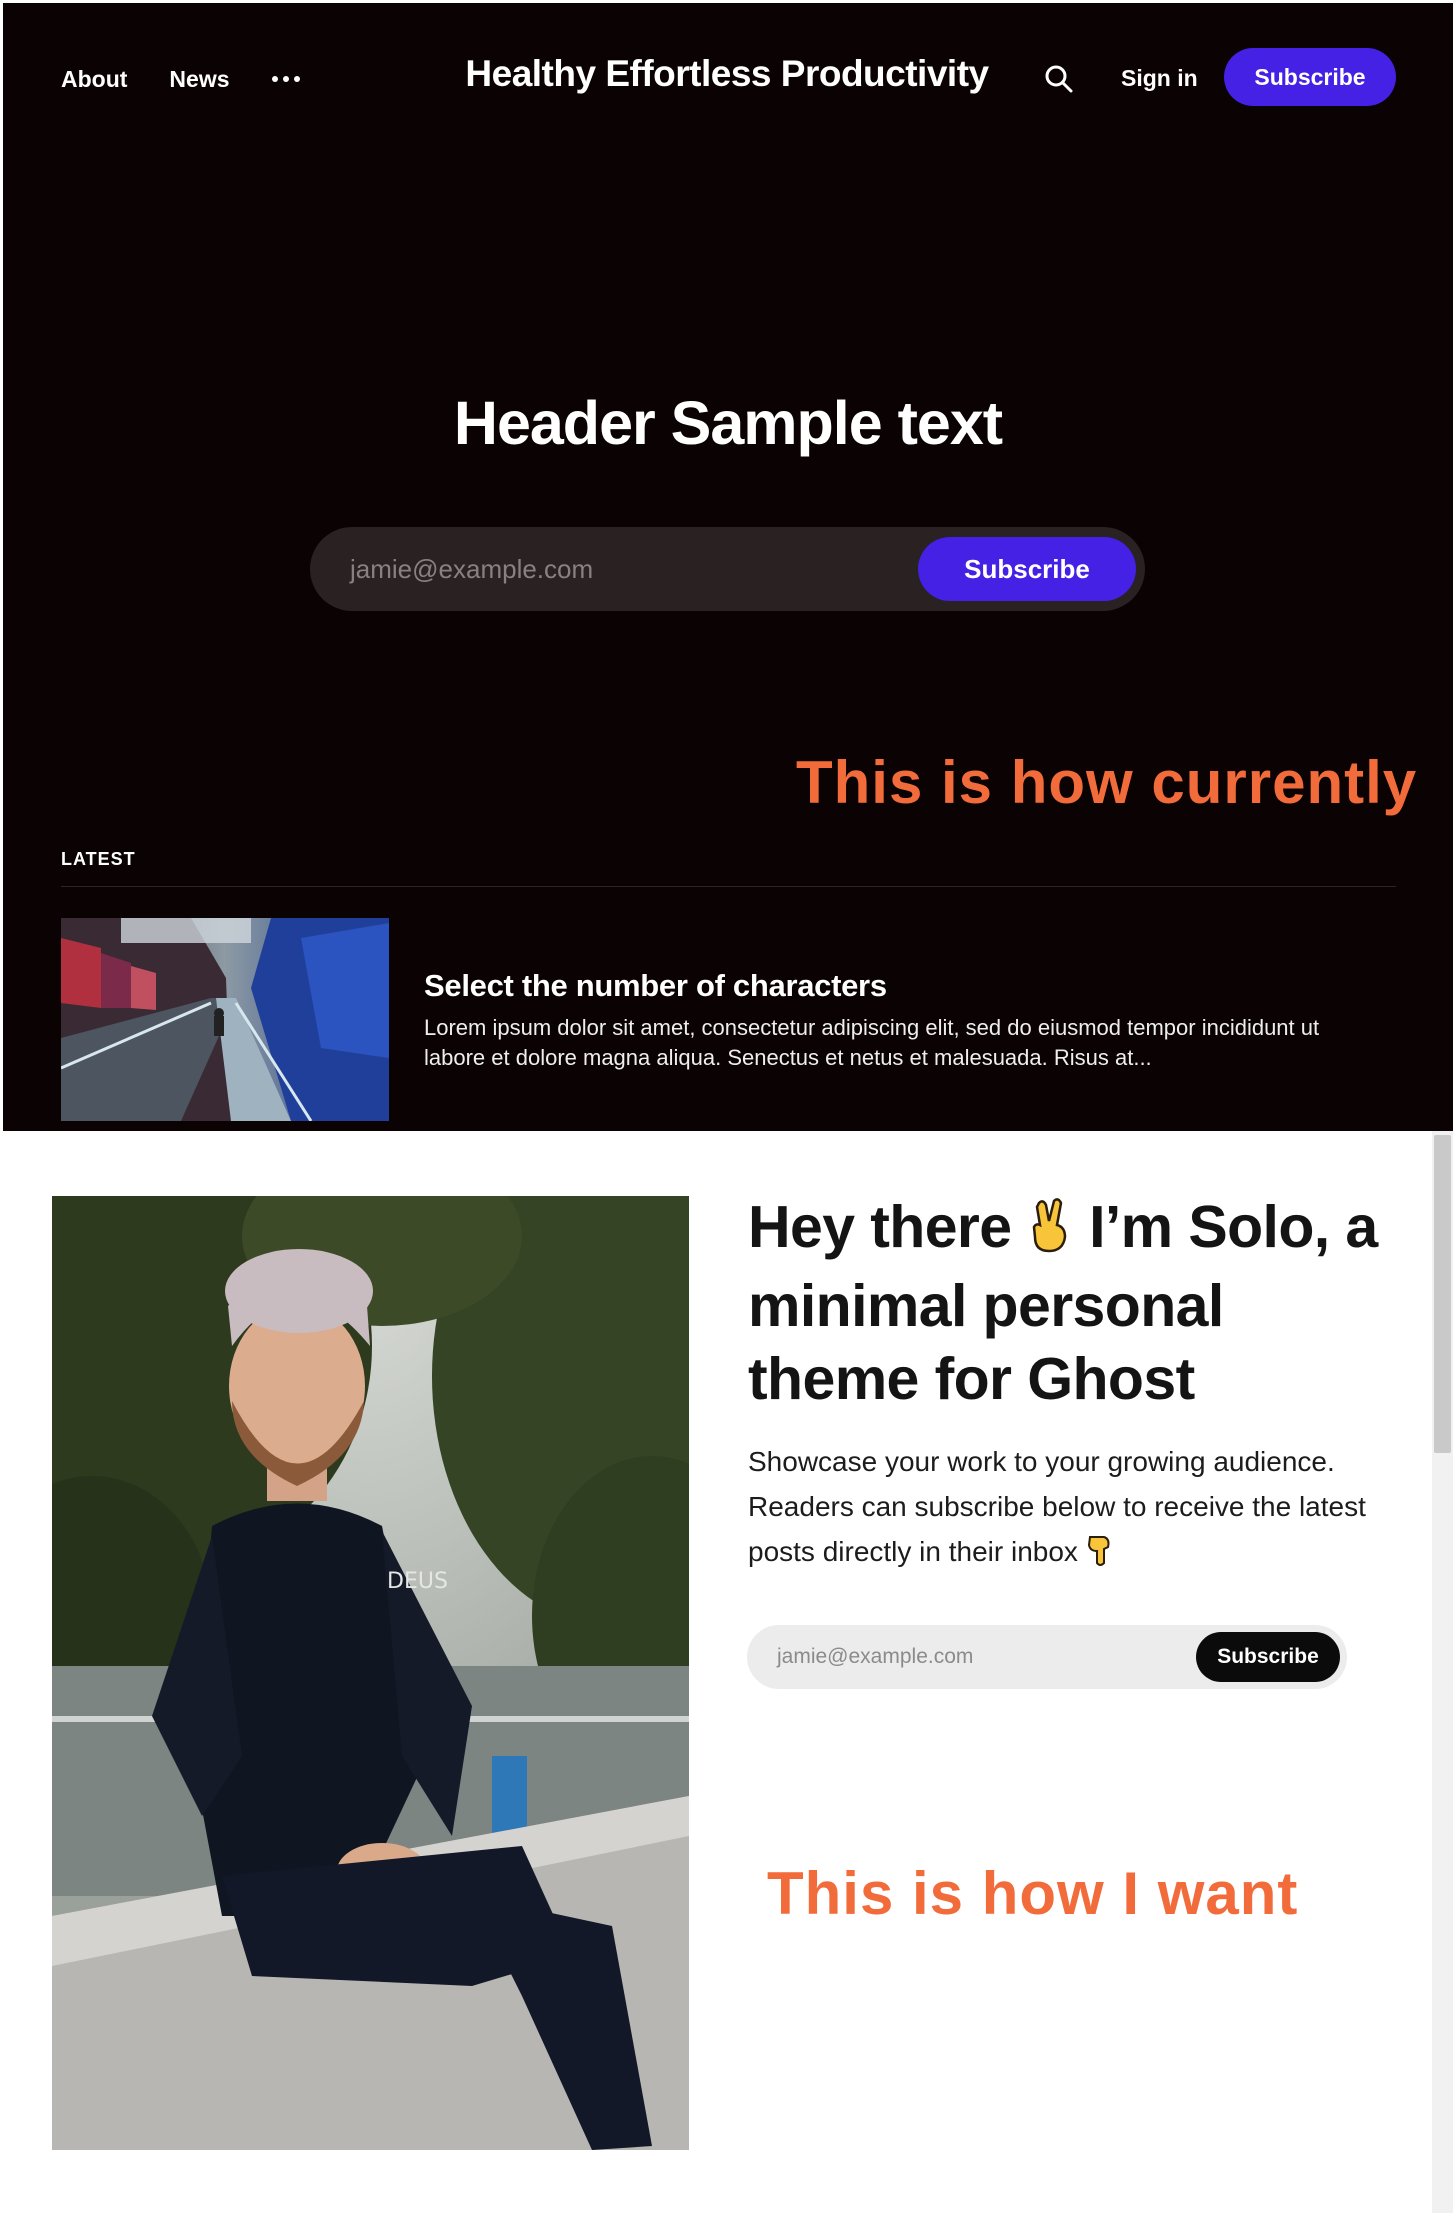 Image resolution: width=1453 pixels, height=2213 pixels. What do you see at coordinates (1027, 569) in the screenshot?
I see `hero-subscribe-button: Subscribe` at bounding box center [1027, 569].